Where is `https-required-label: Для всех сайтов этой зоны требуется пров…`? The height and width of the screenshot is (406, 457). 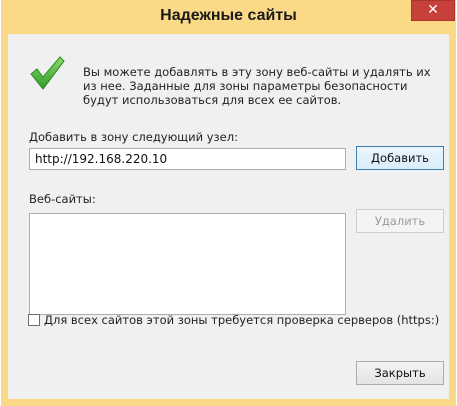
https-required-label: Для всех сайтов этой зоны требуется пров… is located at coordinates (241, 320).